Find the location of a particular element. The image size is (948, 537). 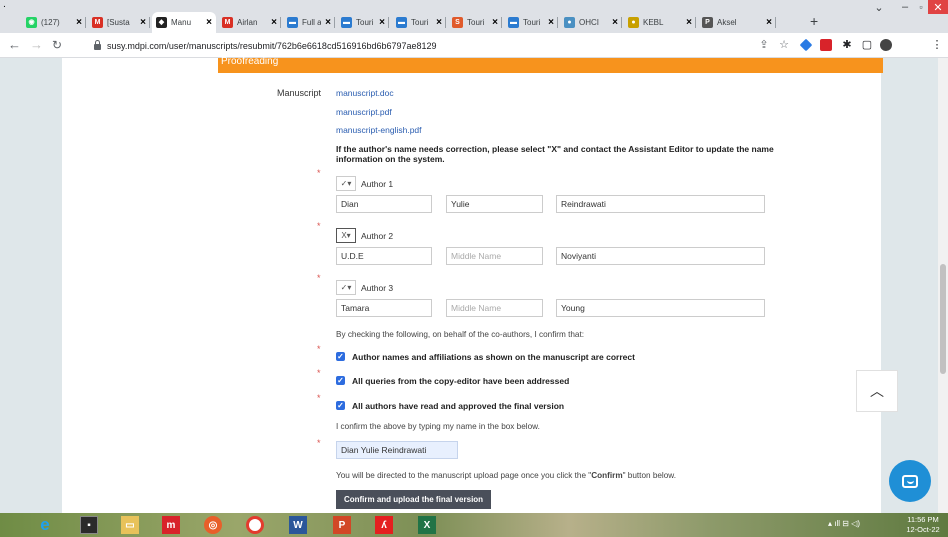

menu-icon: ⋮ is located at coordinates (937, 44).